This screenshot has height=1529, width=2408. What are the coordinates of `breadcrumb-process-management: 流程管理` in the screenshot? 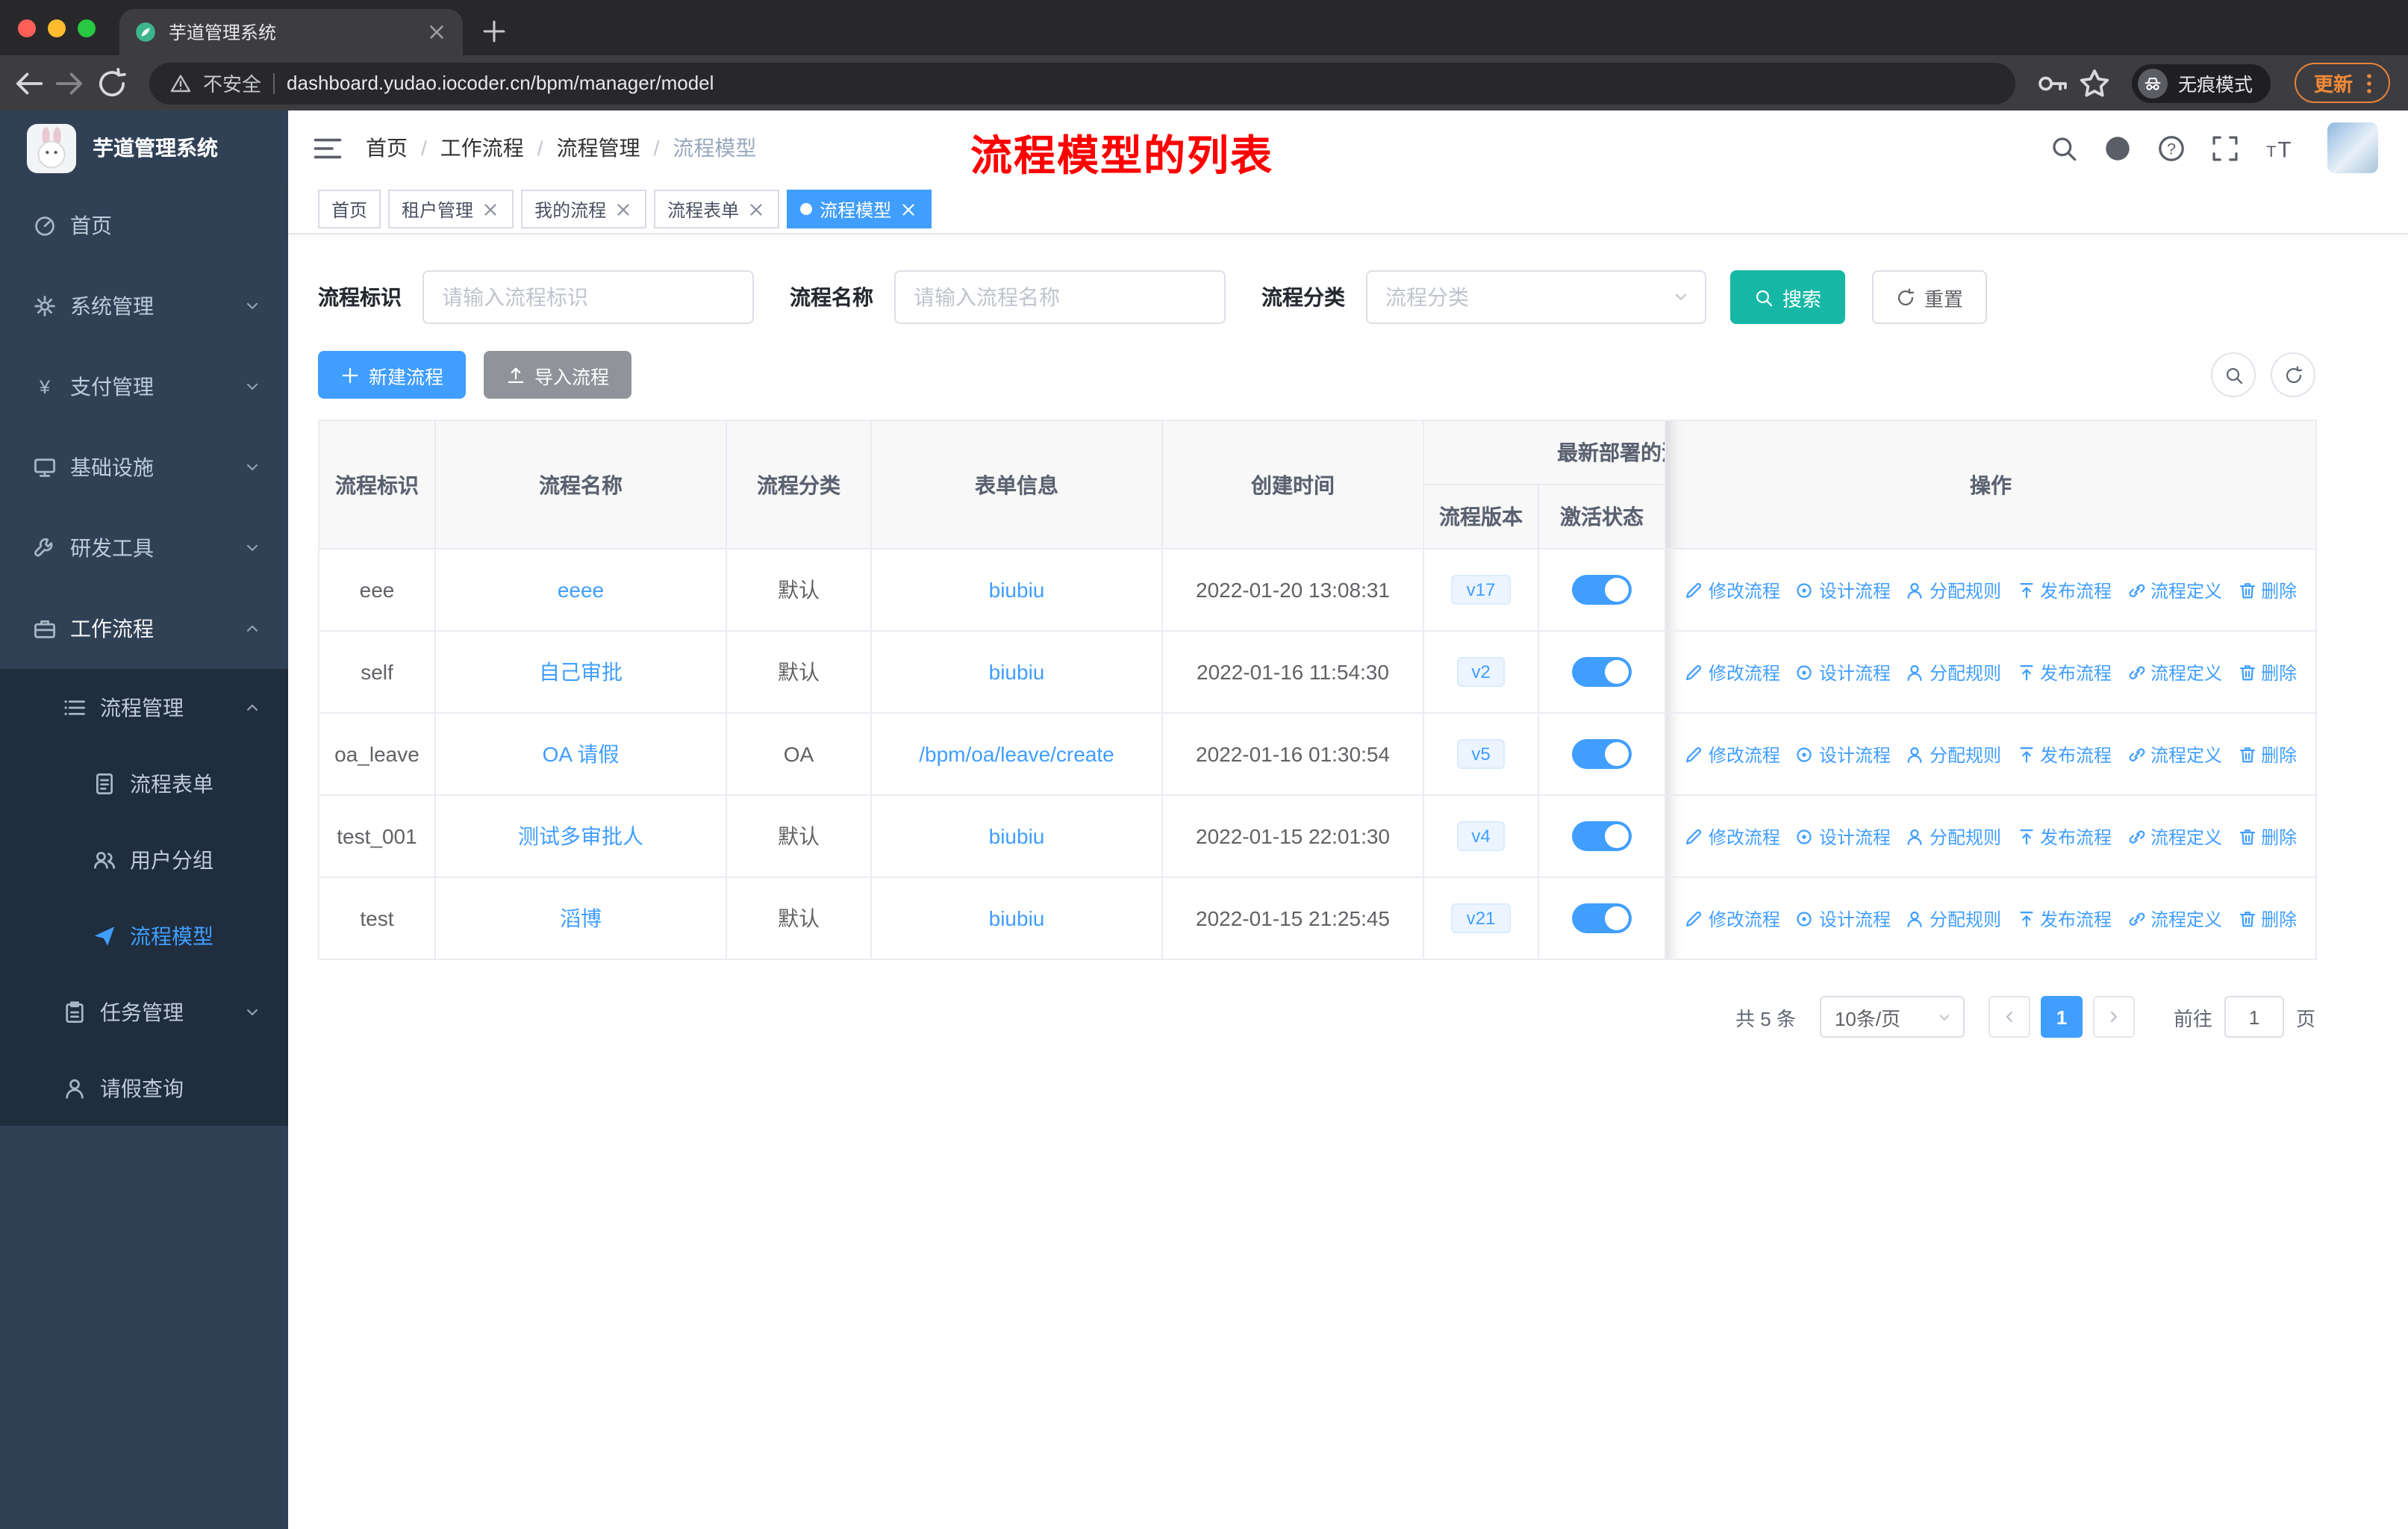 It's located at (598, 148).